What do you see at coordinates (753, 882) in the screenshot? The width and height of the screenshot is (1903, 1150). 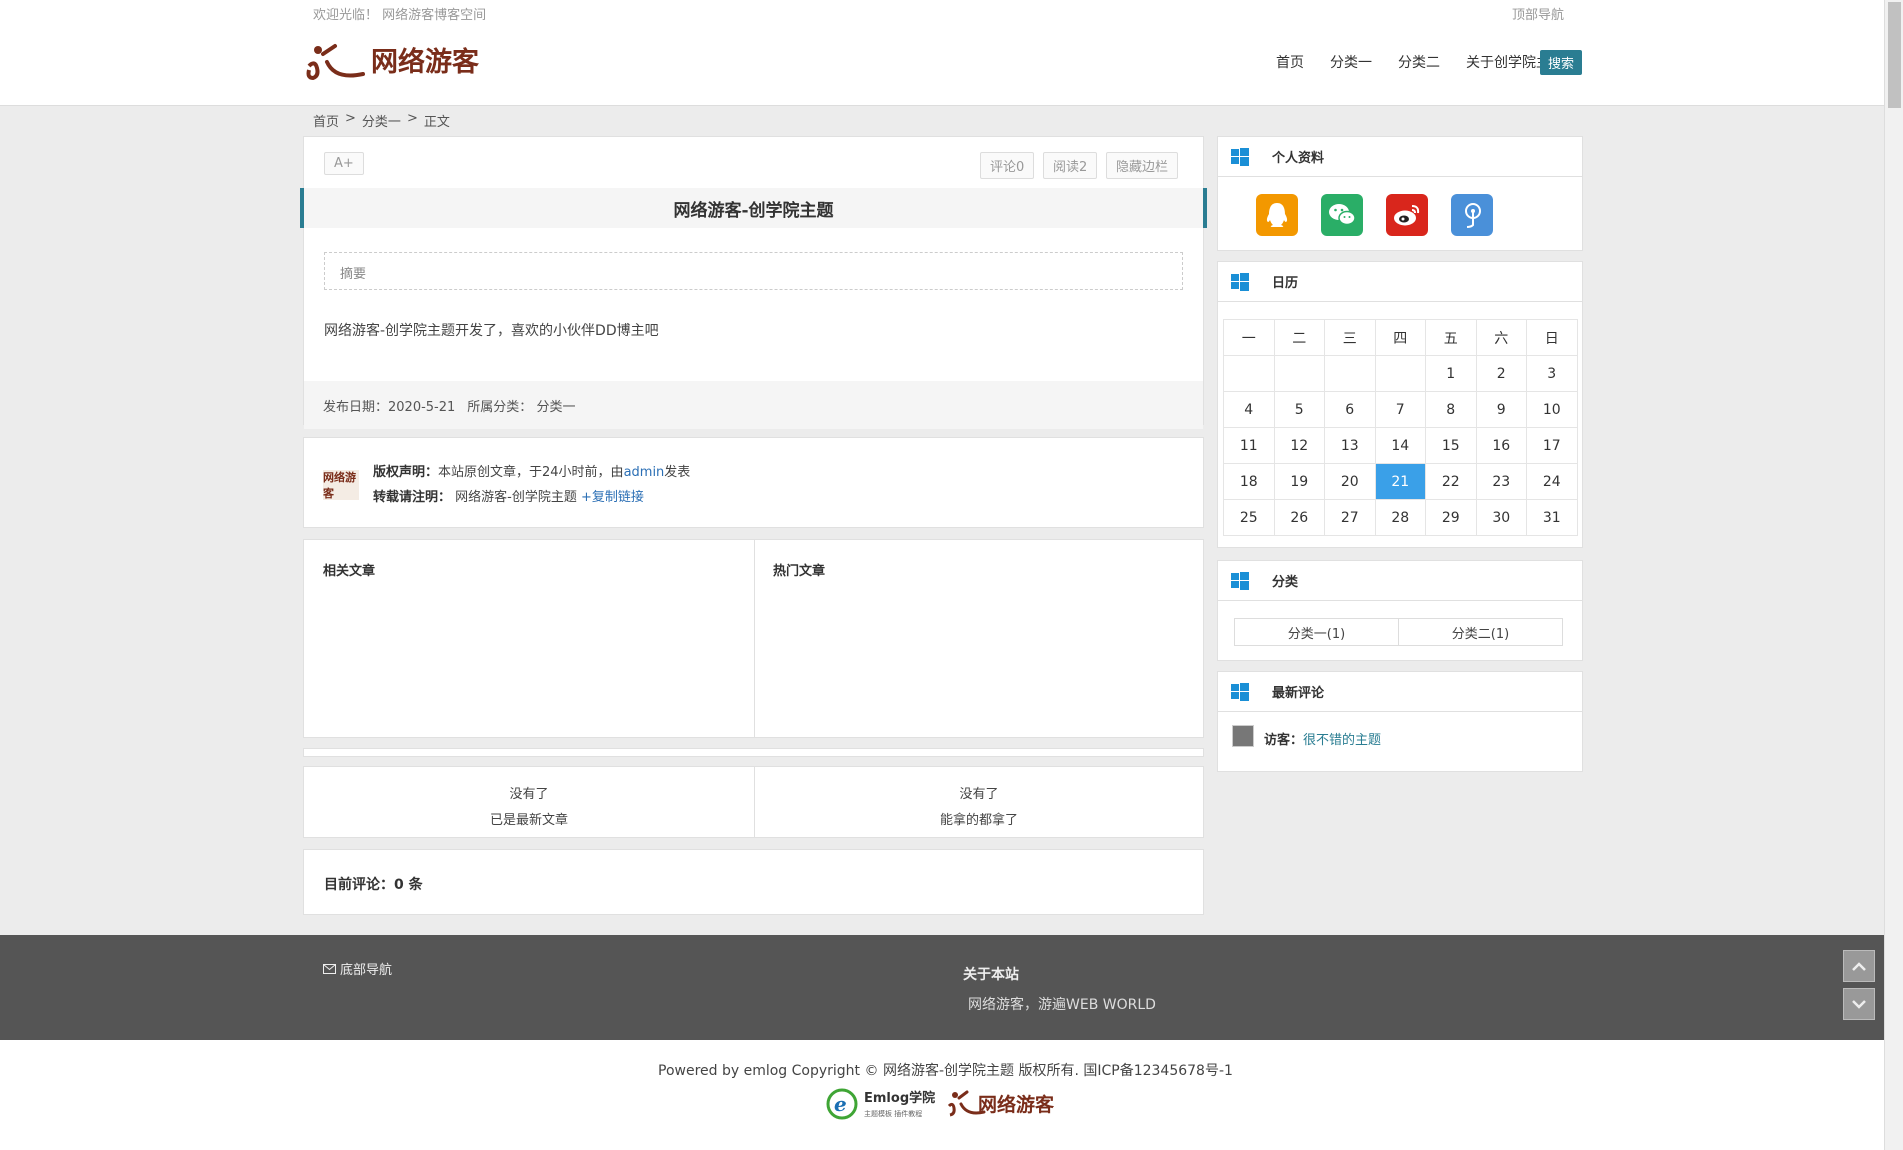 I see `comments-panel: 目前评论：0 条` at bounding box center [753, 882].